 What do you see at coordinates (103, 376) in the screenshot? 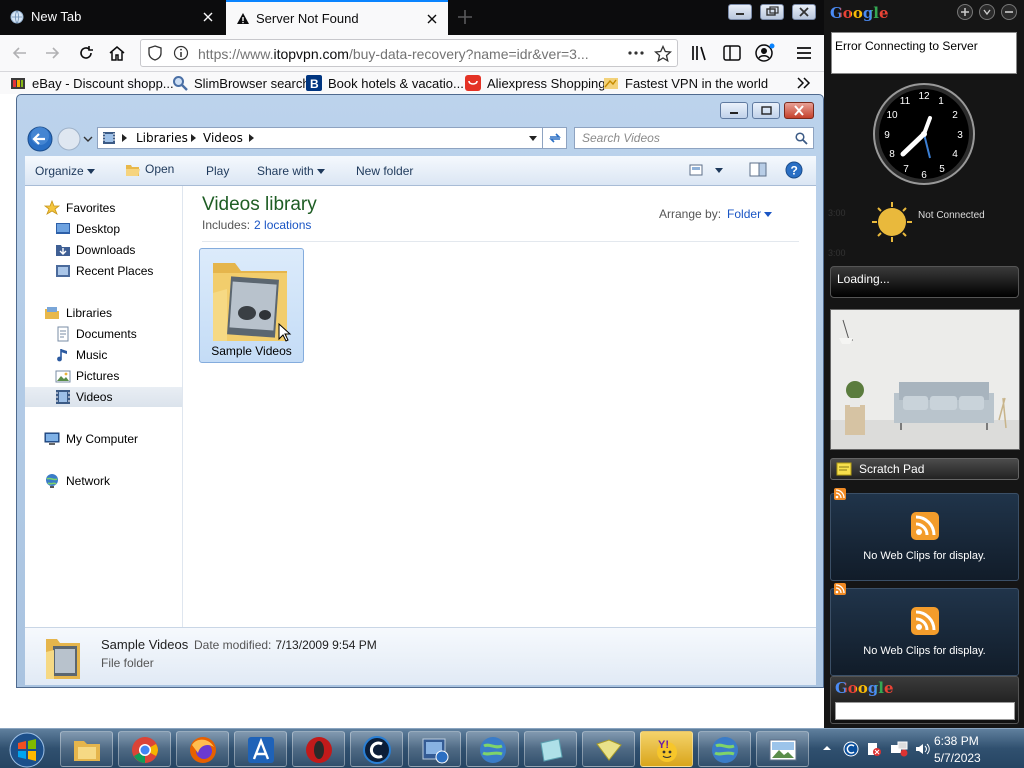
I see `nav-pictures: Pictures` at bounding box center [103, 376].